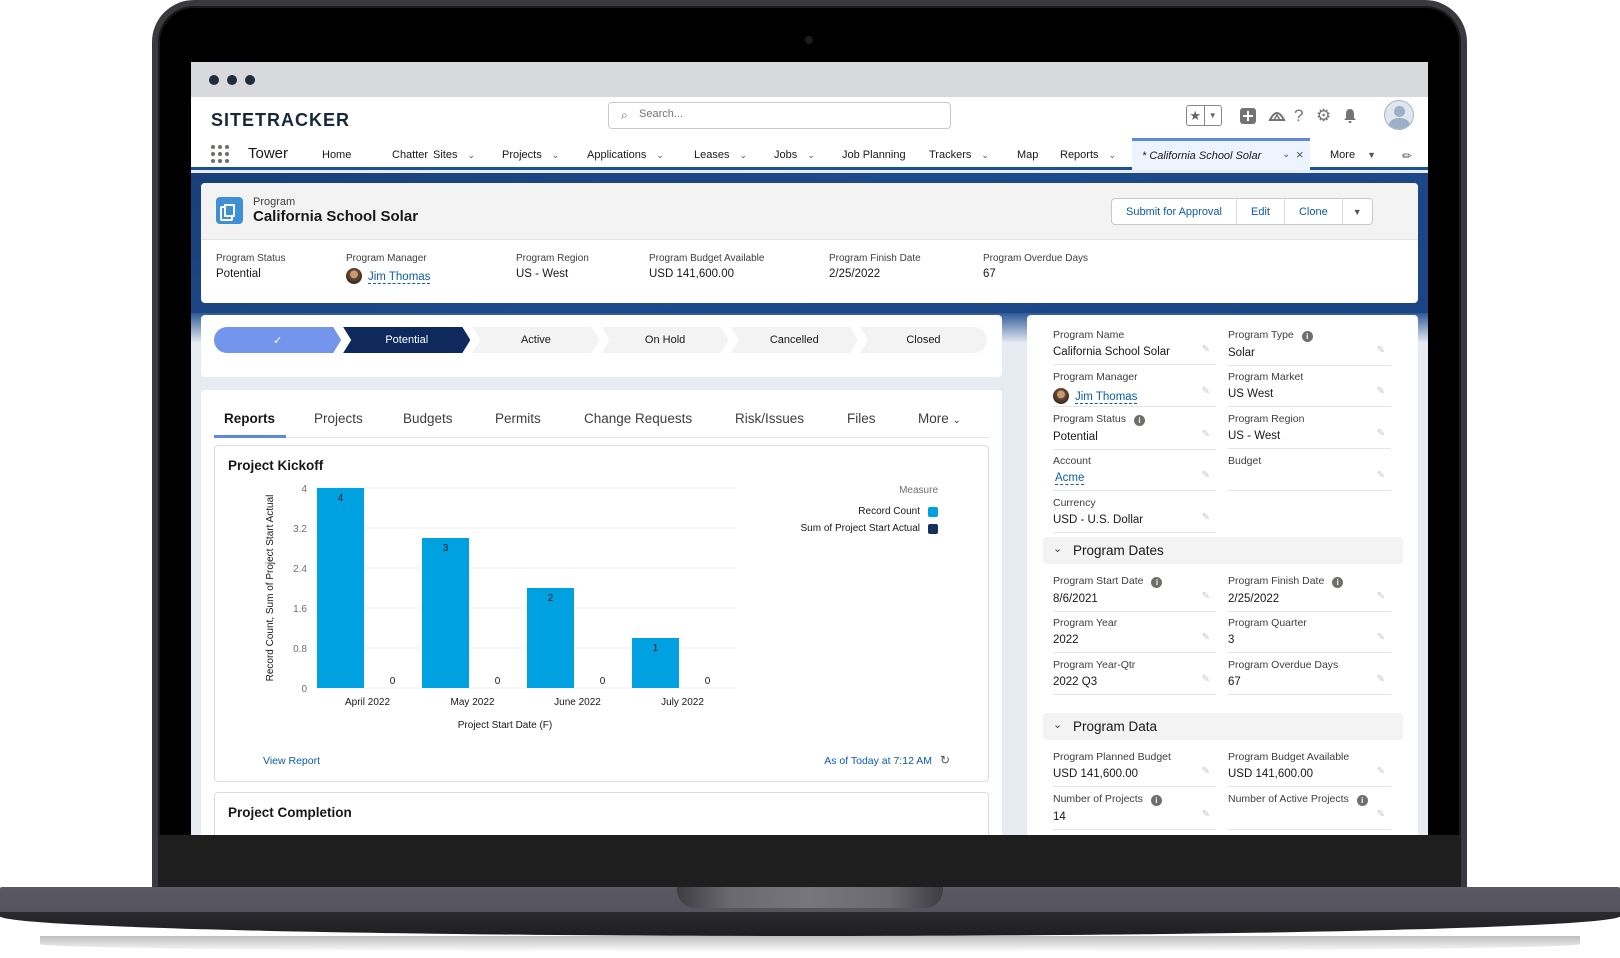  Describe the element at coordinates (1248, 116) in the screenshot. I see `global-add-icon` at that location.